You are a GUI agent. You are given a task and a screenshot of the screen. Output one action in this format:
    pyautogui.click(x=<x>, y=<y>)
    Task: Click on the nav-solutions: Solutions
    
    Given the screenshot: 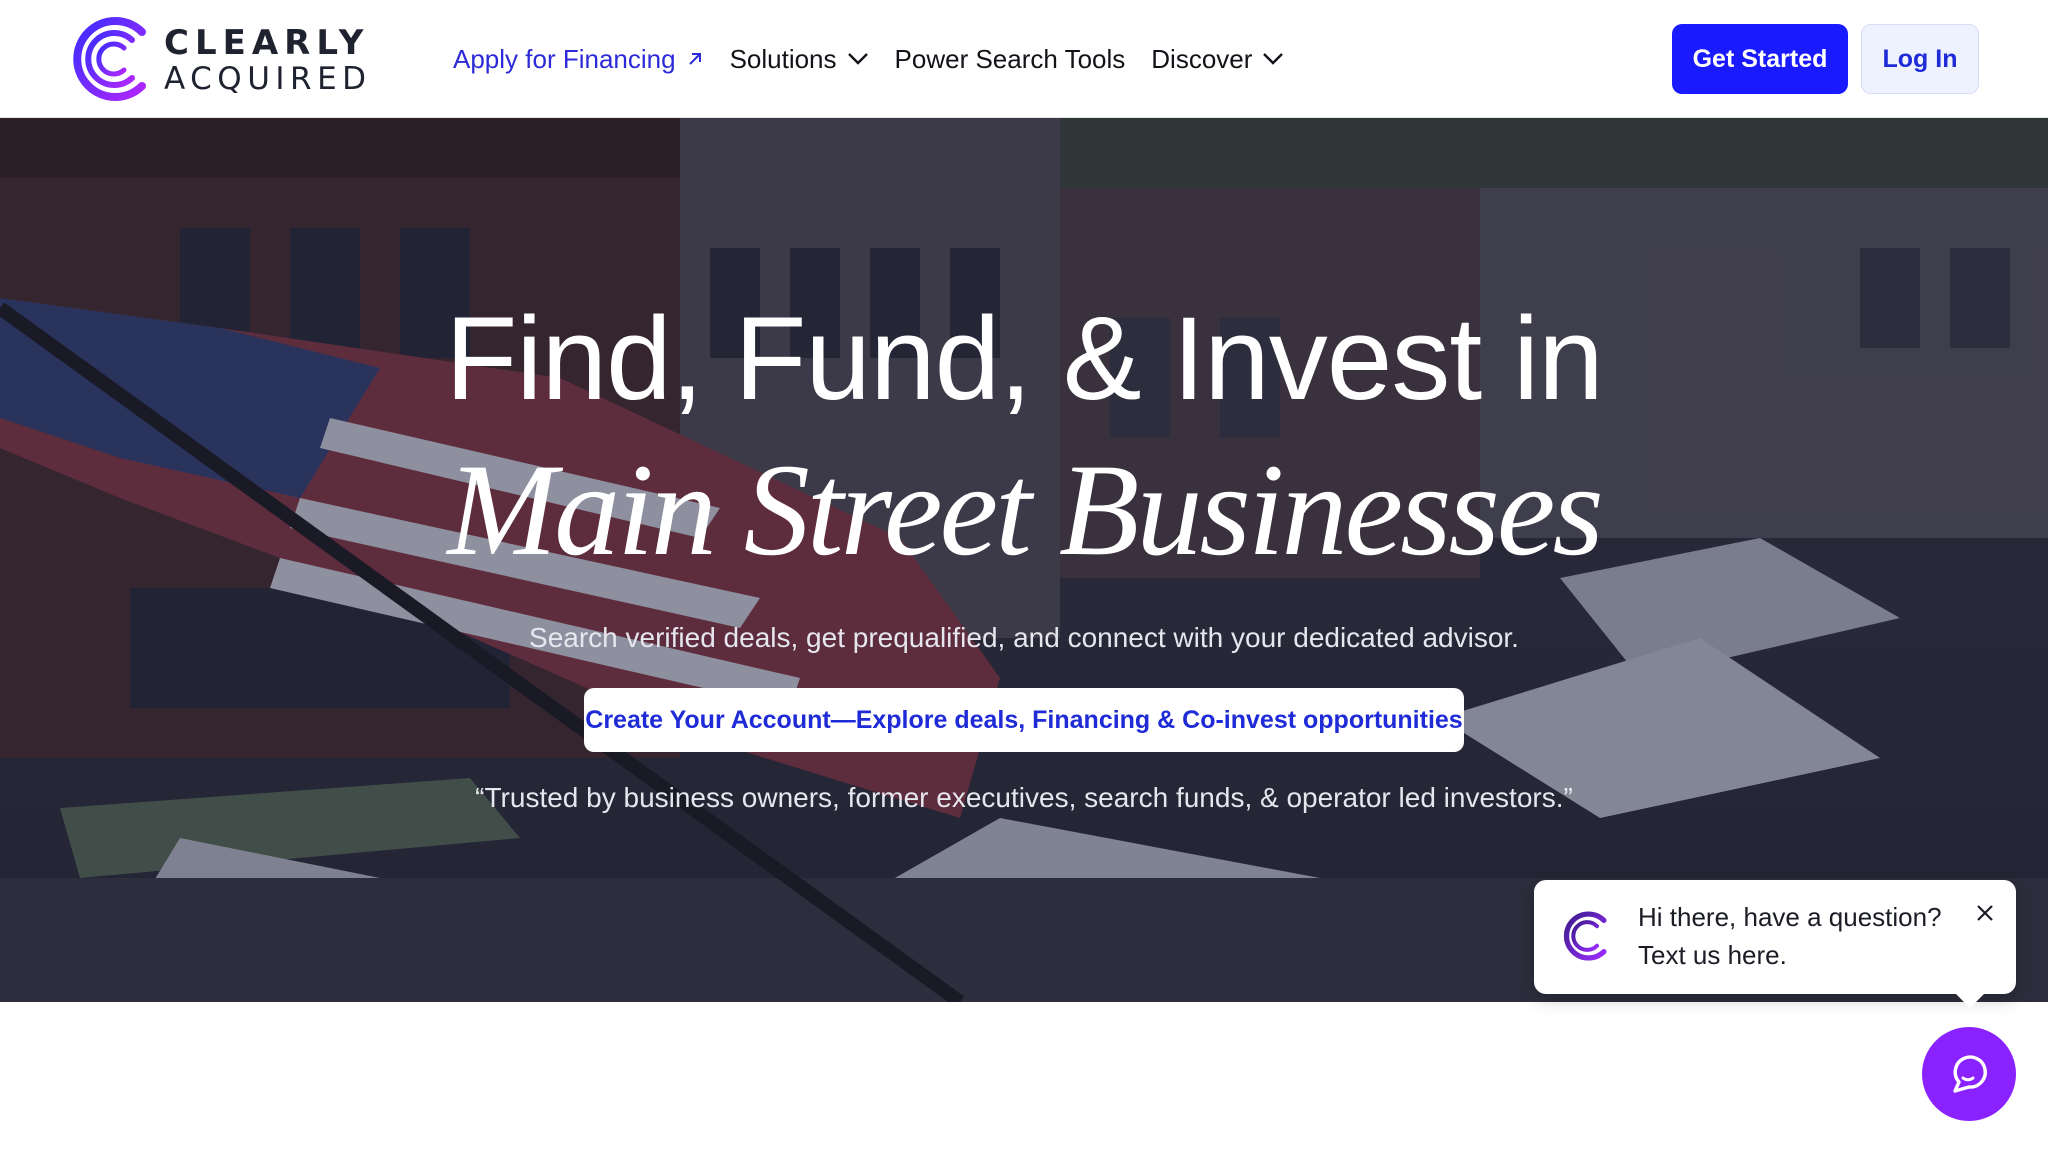 What is the action you would take?
    pyautogui.click(x=799, y=59)
    